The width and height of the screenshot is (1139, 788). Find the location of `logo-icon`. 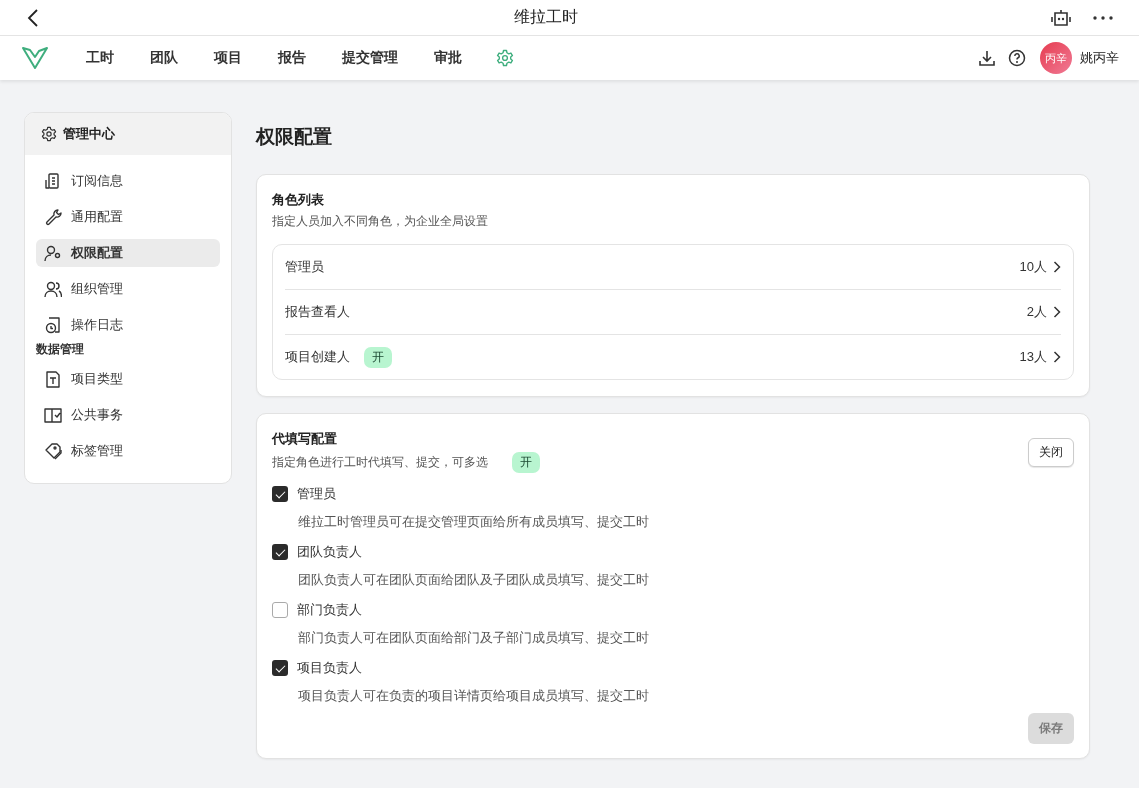

logo-icon is located at coordinates (35, 58).